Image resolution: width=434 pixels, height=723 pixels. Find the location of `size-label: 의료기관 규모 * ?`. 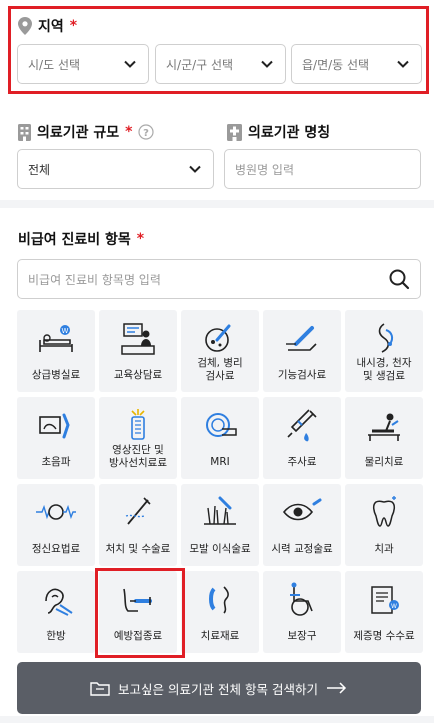

size-label: 의료기관 규모 * ? is located at coordinates (86, 132).